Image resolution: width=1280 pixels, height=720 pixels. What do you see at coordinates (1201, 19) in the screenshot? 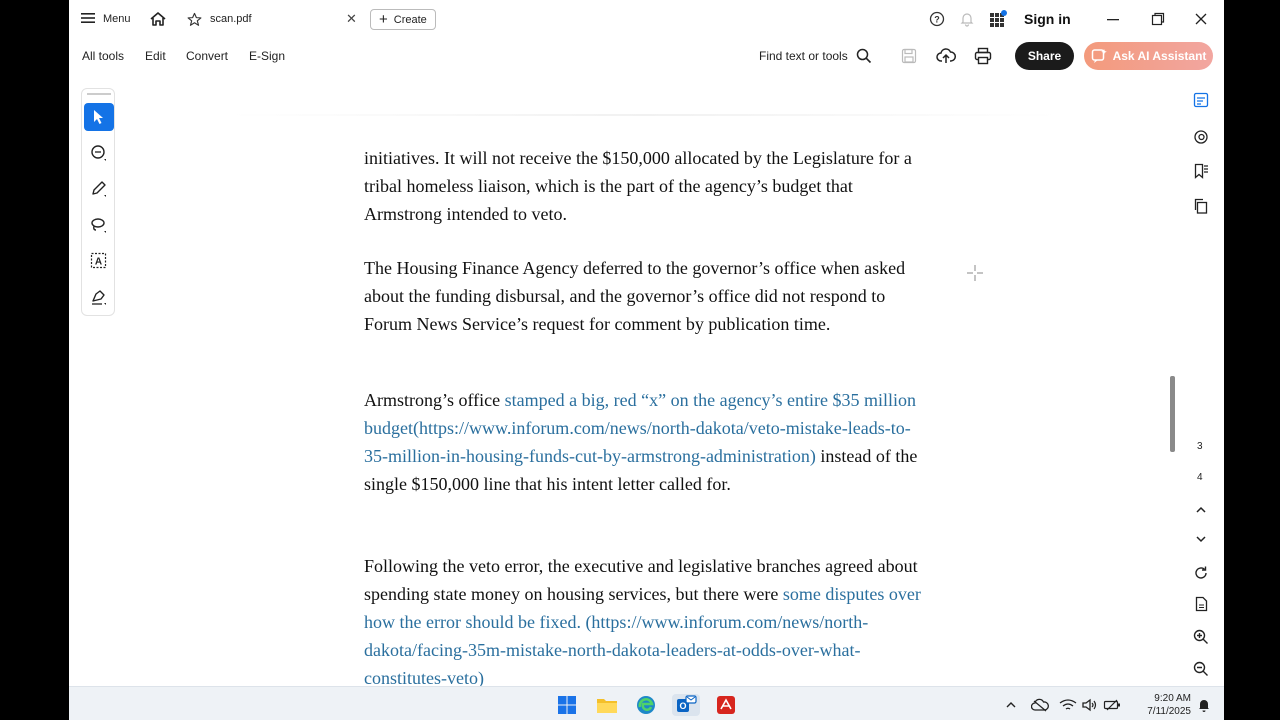
I see `close-window-icon` at bounding box center [1201, 19].